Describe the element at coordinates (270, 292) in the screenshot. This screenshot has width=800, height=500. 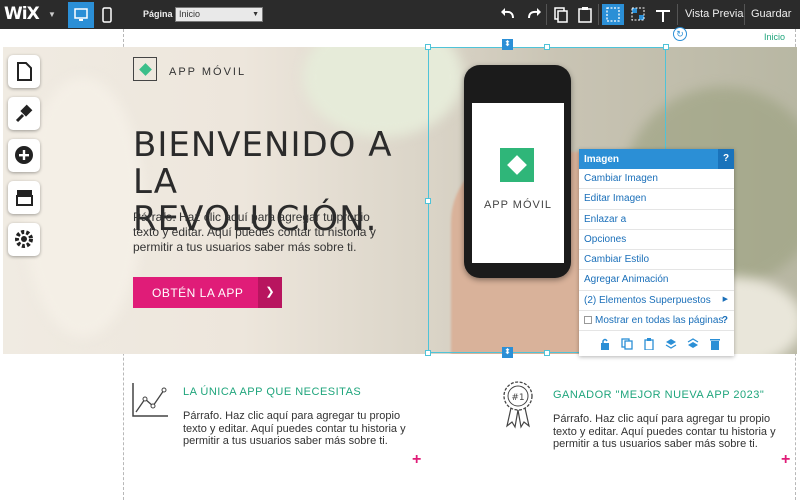
I see `chevron-right-icon: ❯` at that location.